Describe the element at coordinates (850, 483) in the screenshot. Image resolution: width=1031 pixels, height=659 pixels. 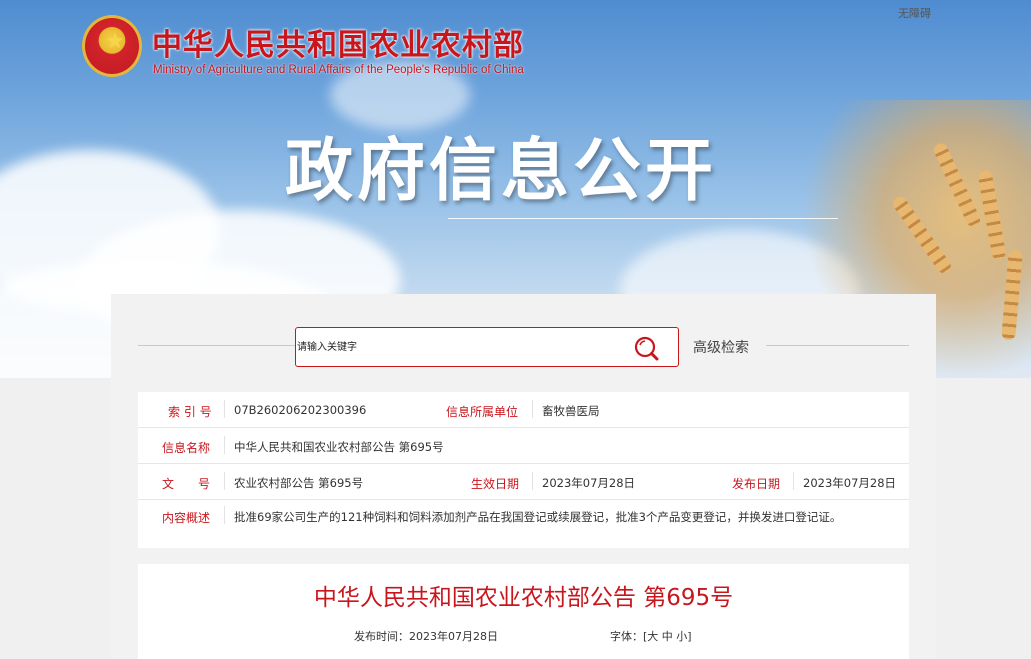
I see `publish-date-value: 2023年07月28日` at that location.